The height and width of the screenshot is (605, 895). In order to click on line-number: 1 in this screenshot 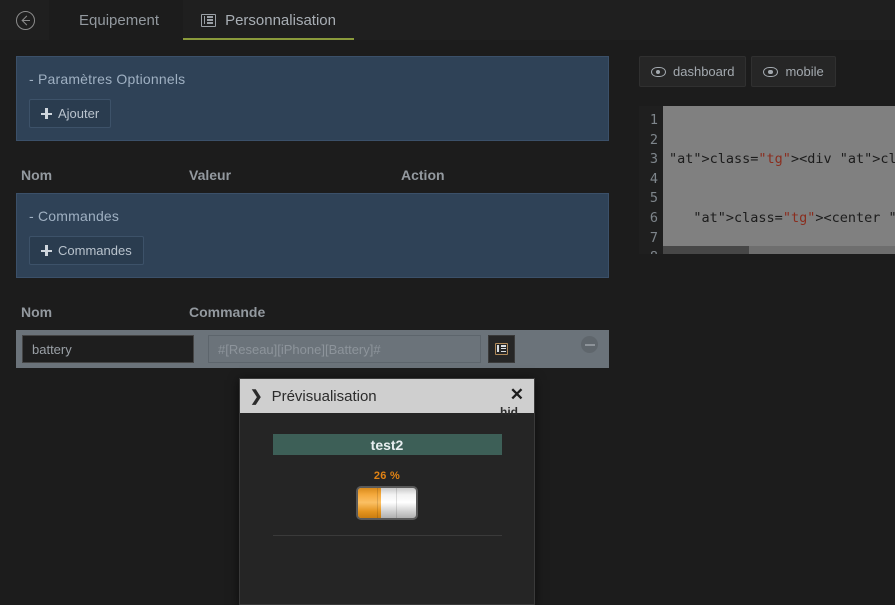, I will do `click(653, 120)`.